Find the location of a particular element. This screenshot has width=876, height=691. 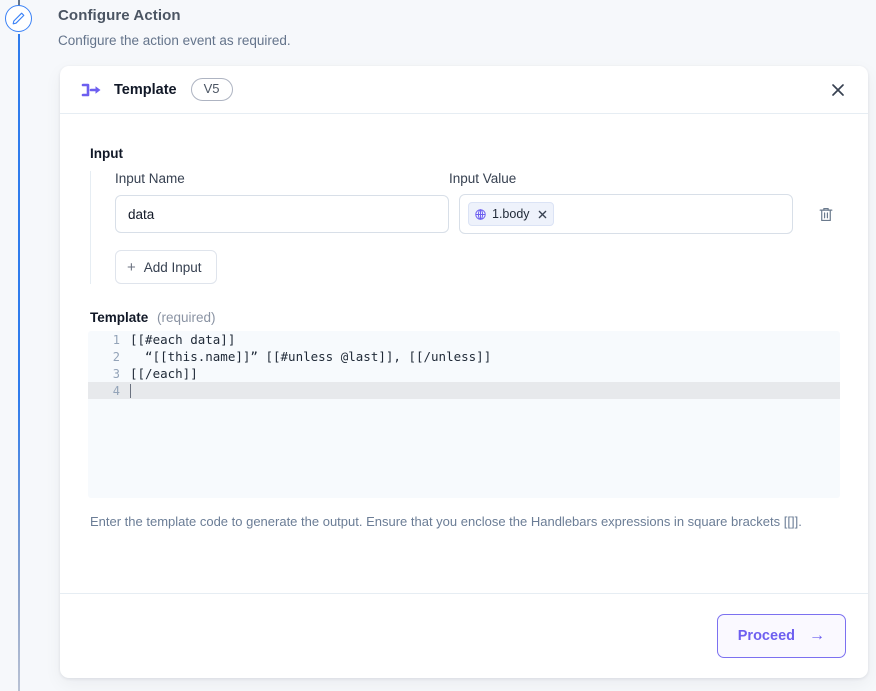

close-icon is located at coordinates (838, 90).